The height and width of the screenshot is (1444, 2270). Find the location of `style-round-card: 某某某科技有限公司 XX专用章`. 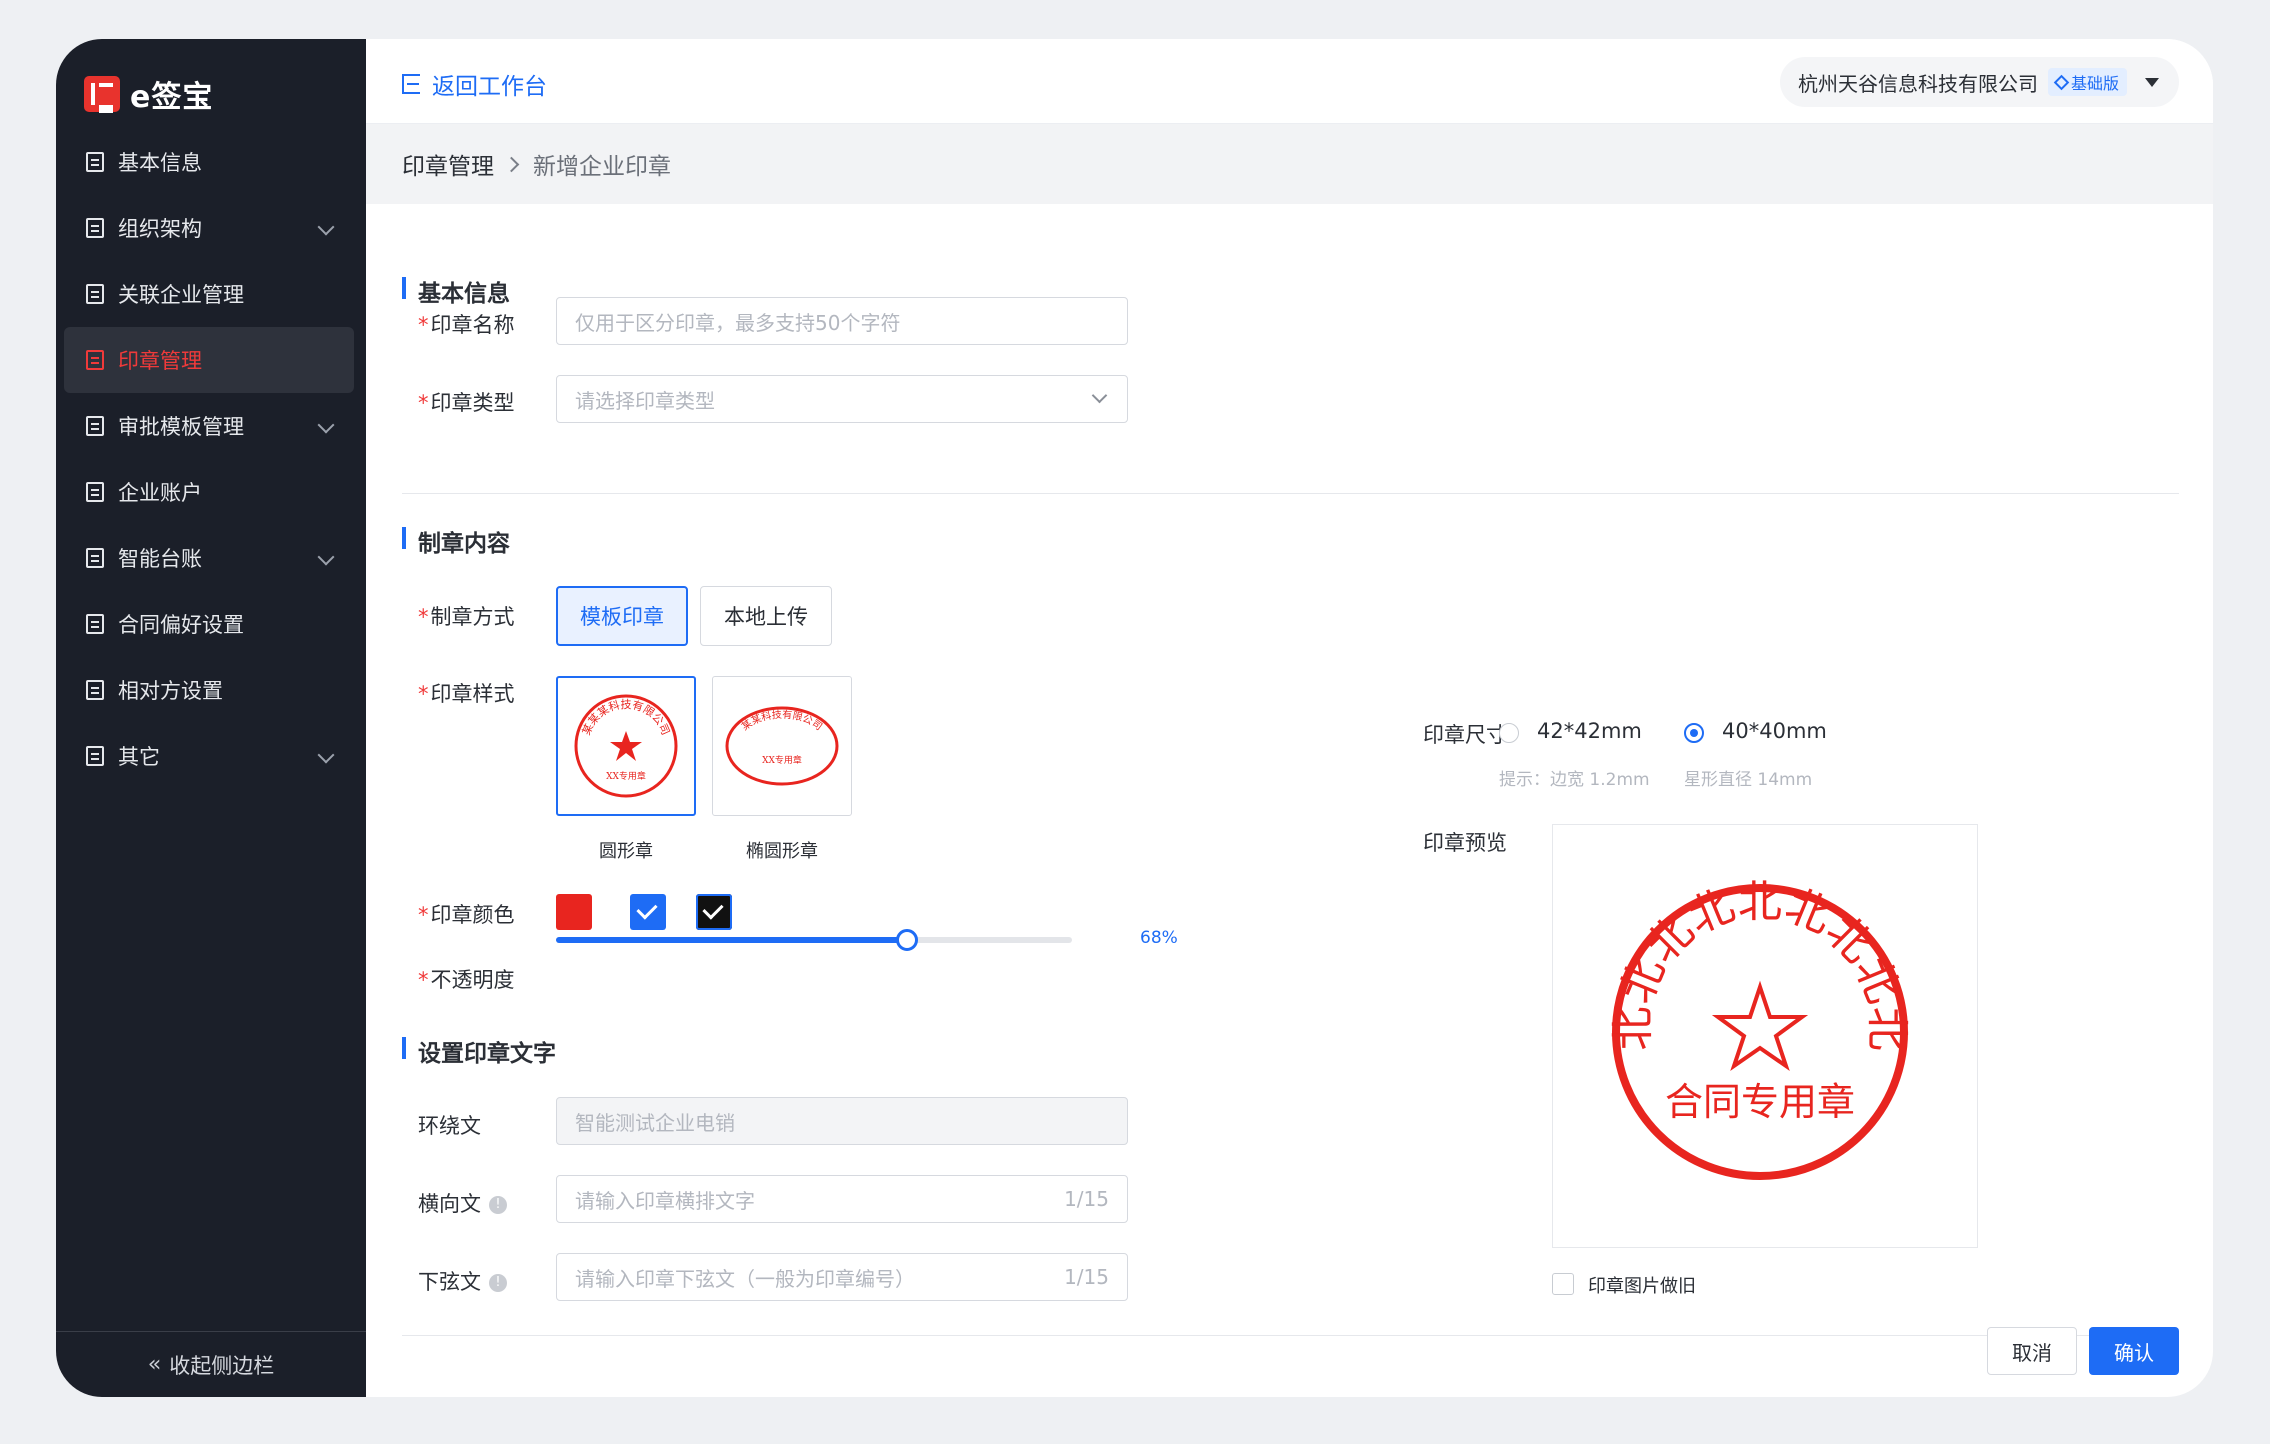

style-round-card: 某某某科技有限公司 XX专用章 is located at coordinates (626, 746).